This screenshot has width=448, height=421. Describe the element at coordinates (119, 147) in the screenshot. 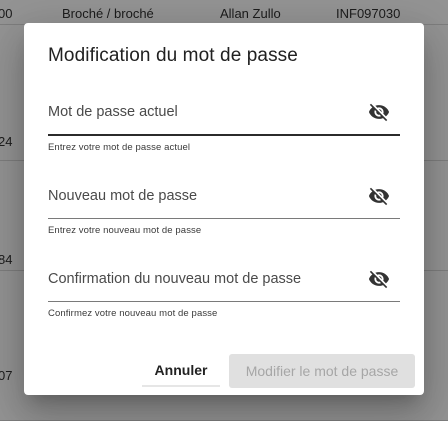

I see `current-password-hint: Entrez votre mot de passe actuel` at that location.